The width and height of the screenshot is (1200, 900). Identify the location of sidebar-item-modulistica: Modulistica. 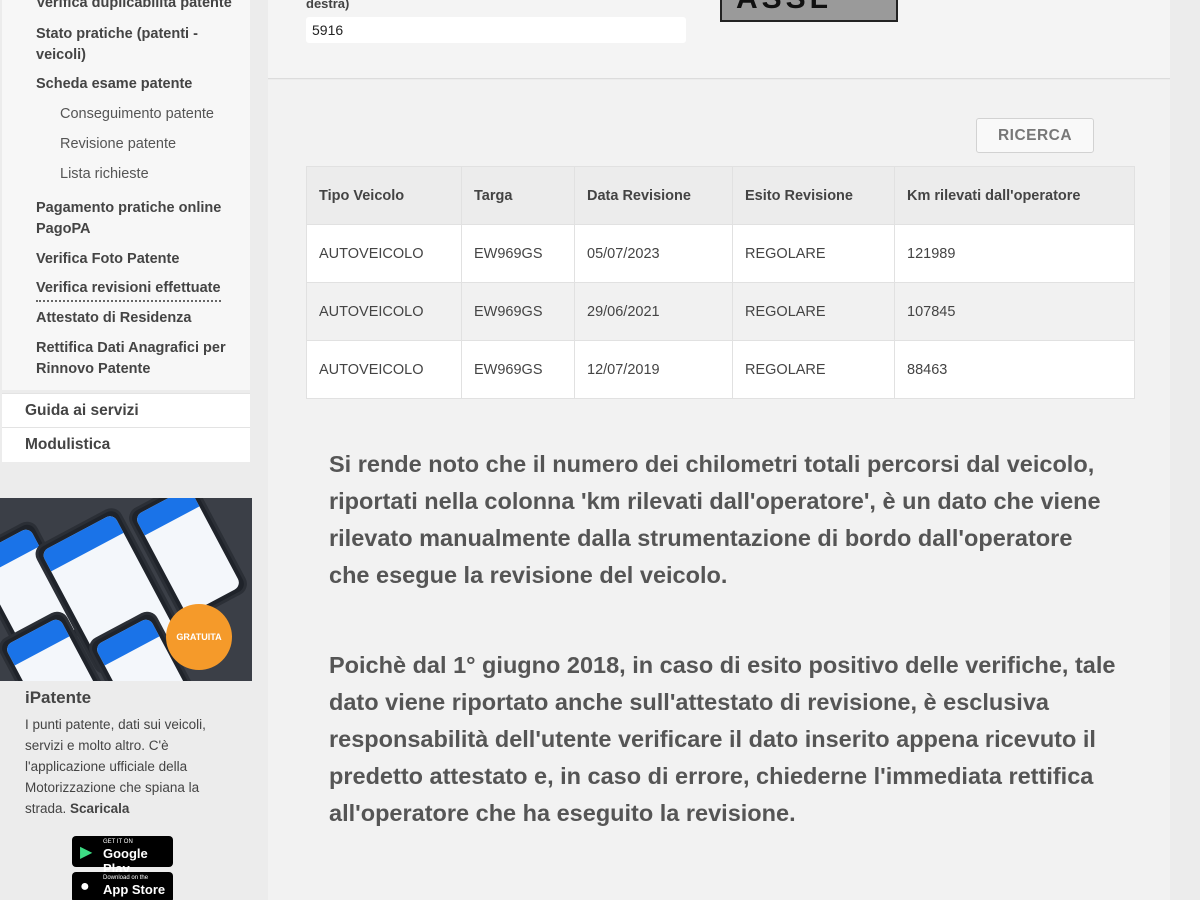
(126, 444).